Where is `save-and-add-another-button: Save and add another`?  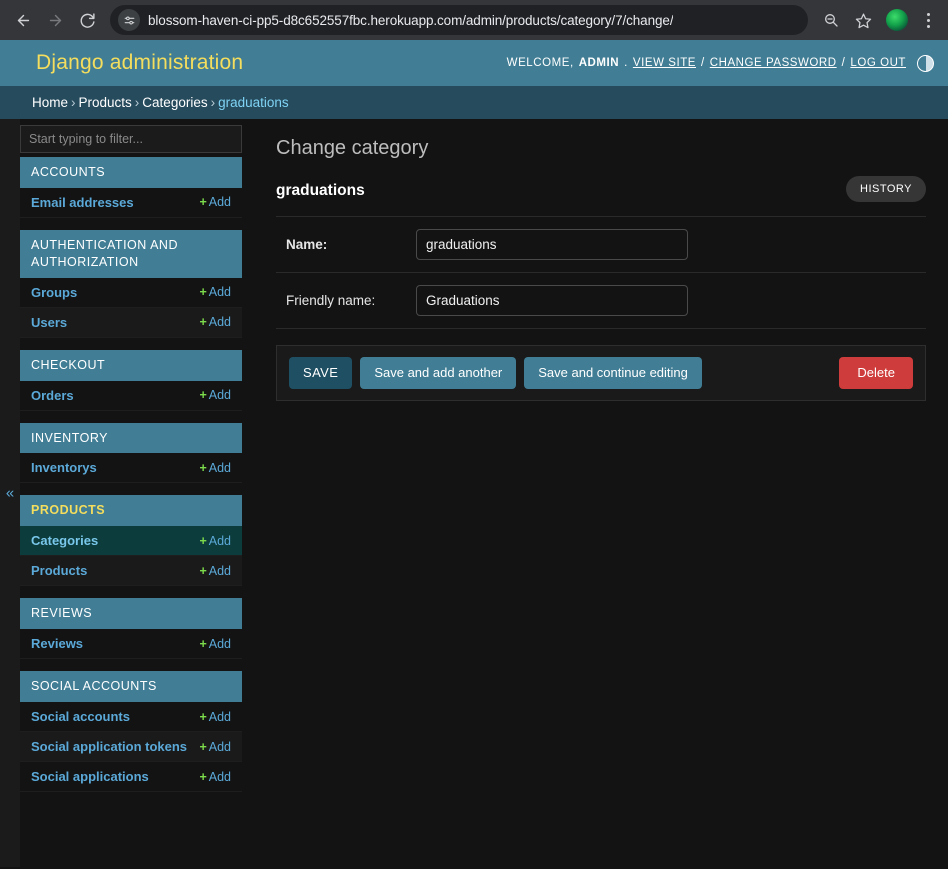
save-and-add-another-button: Save and add another is located at coordinates (438, 373).